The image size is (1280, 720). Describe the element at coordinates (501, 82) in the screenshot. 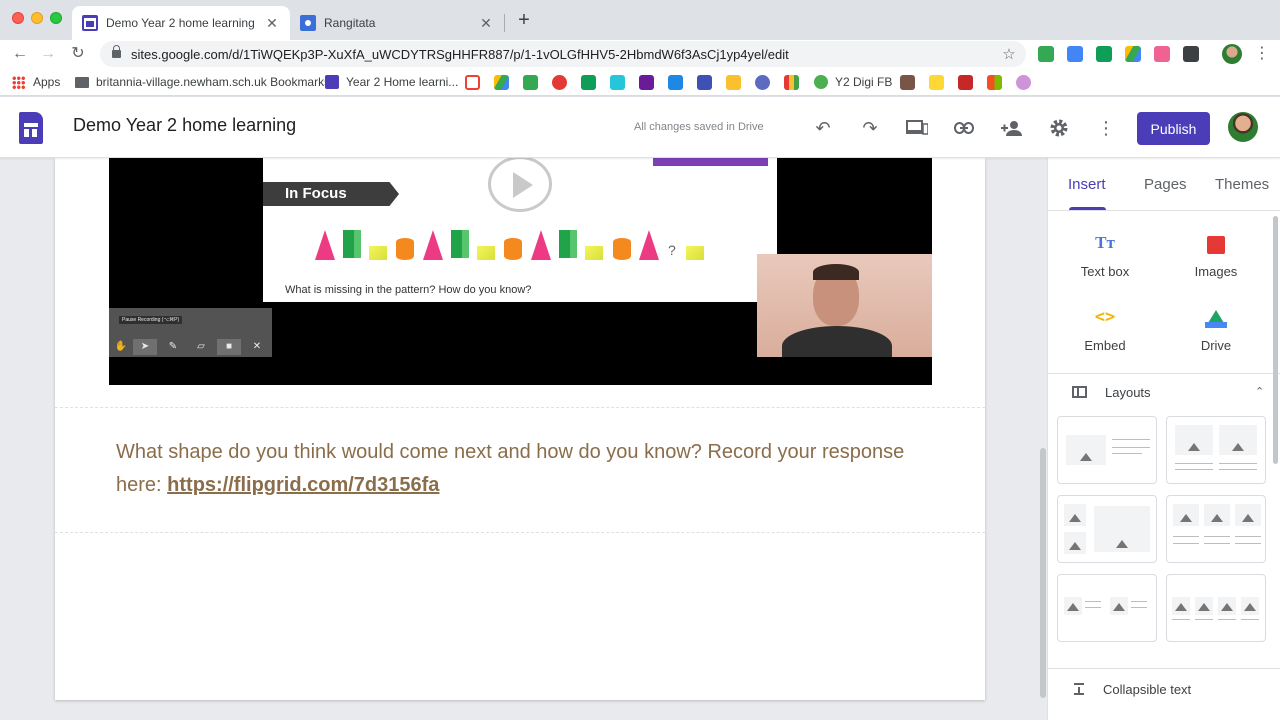

I see `drive-bookmark-icon` at that location.